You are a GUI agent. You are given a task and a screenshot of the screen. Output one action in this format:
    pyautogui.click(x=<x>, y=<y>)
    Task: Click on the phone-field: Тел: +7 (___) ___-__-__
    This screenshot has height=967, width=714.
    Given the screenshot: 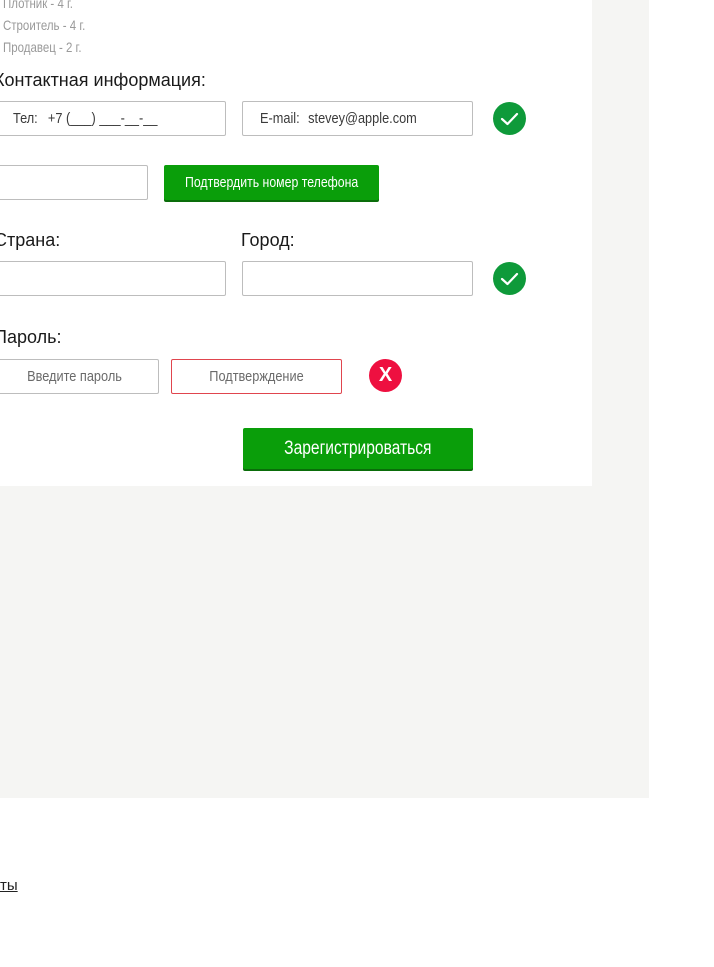 What is the action you would take?
    pyautogui.click(x=113, y=118)
    